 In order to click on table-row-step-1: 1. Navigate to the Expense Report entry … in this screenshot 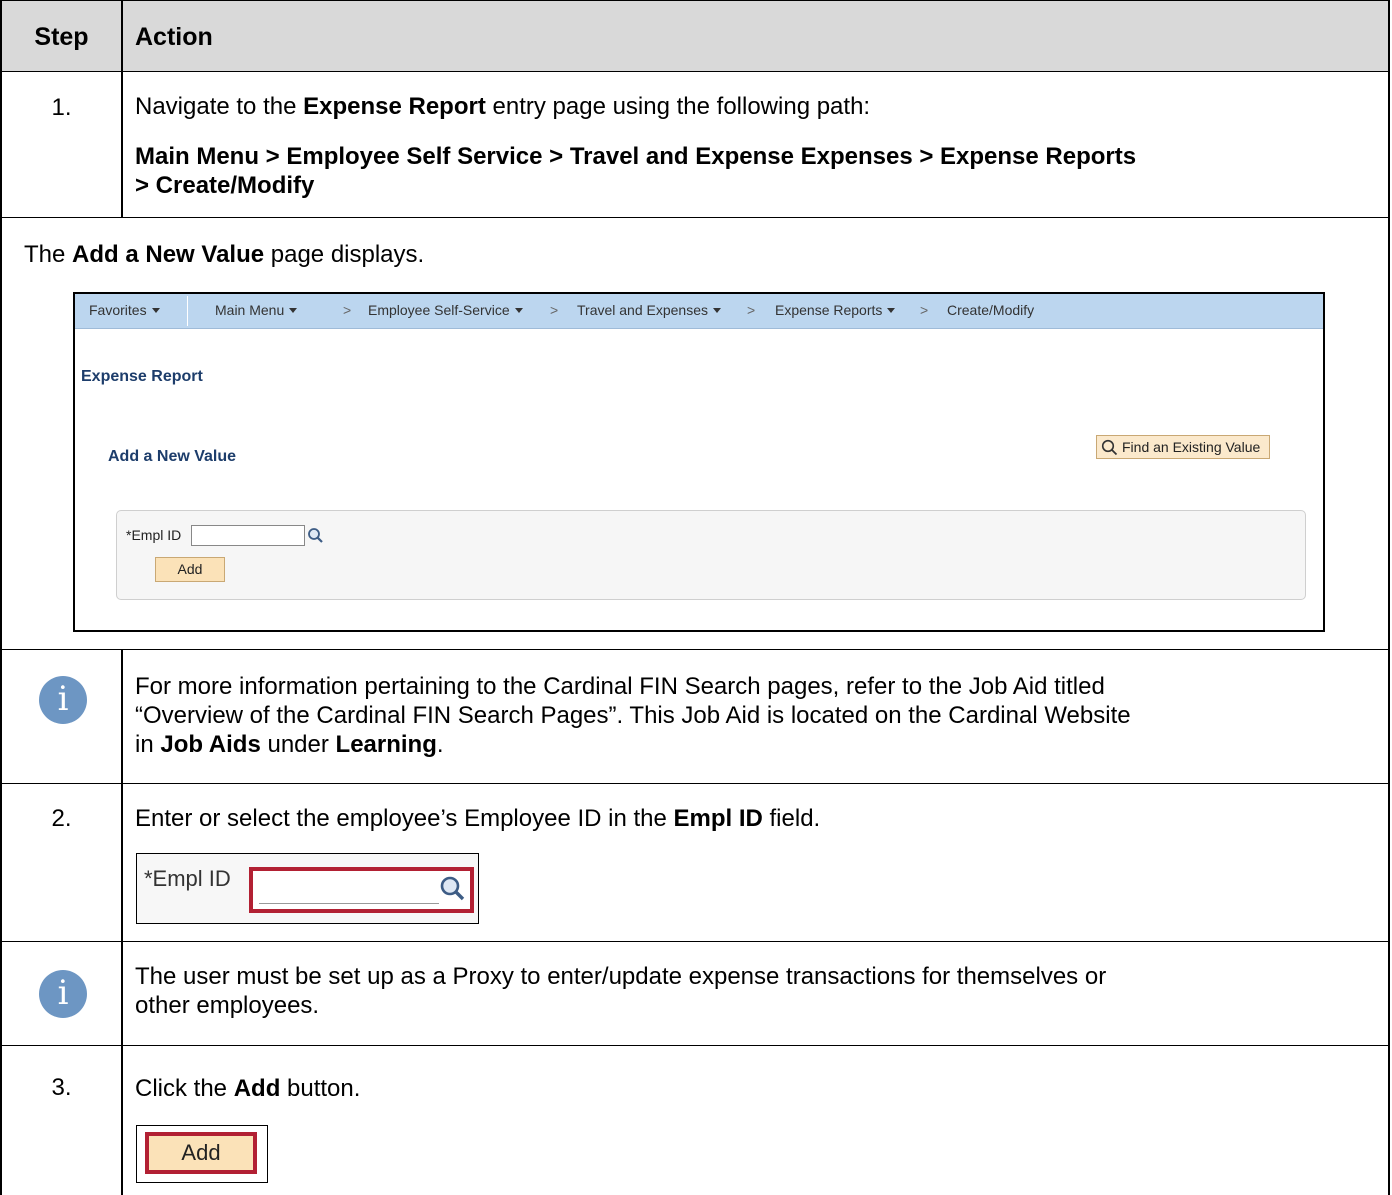, I will do `click(695, 145)`.